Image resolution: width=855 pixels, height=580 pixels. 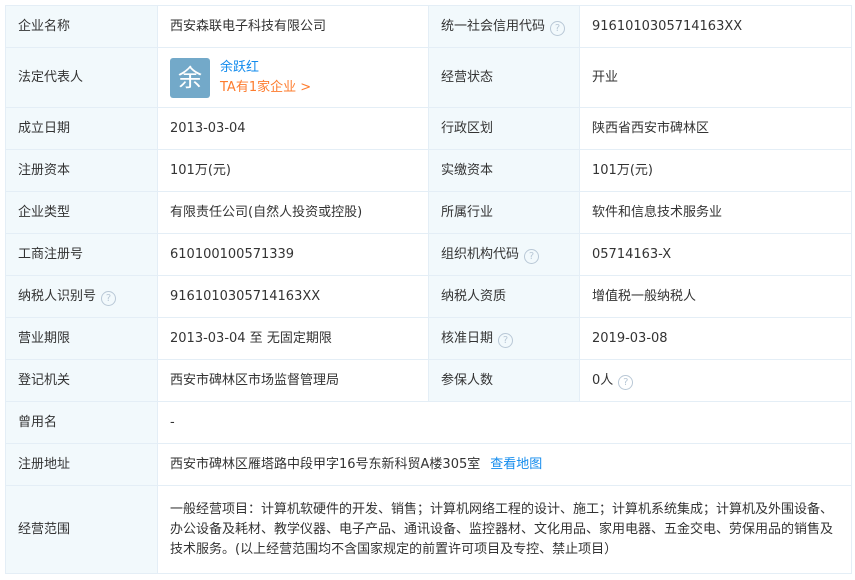 What do you see at coordinates (325, 464) in the screenshot?
I see `value-registered-address: 西安市碑林区雁塔路中段甲字16号东新科贸A楼305室` at bounding box center [325, 464].